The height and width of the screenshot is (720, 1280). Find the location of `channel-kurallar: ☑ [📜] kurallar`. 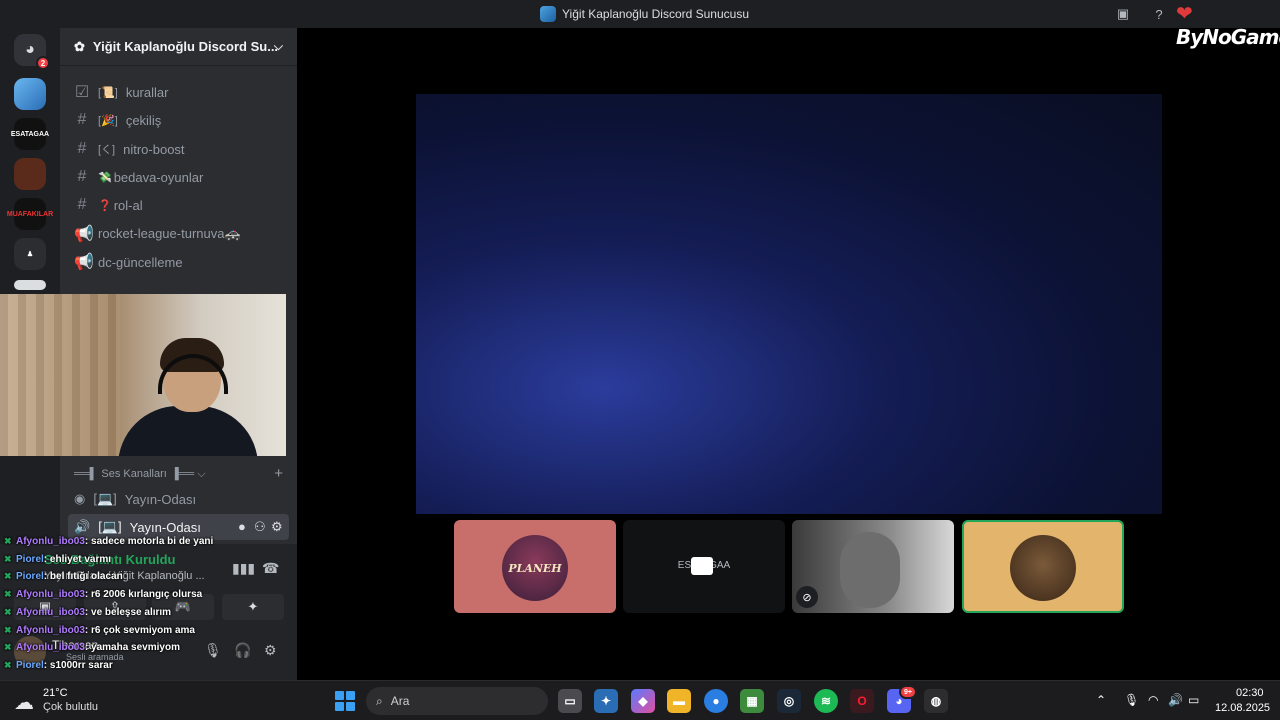

channel-kurallar: ☑ [📜] kurallar is located at coordinates (178, 92).